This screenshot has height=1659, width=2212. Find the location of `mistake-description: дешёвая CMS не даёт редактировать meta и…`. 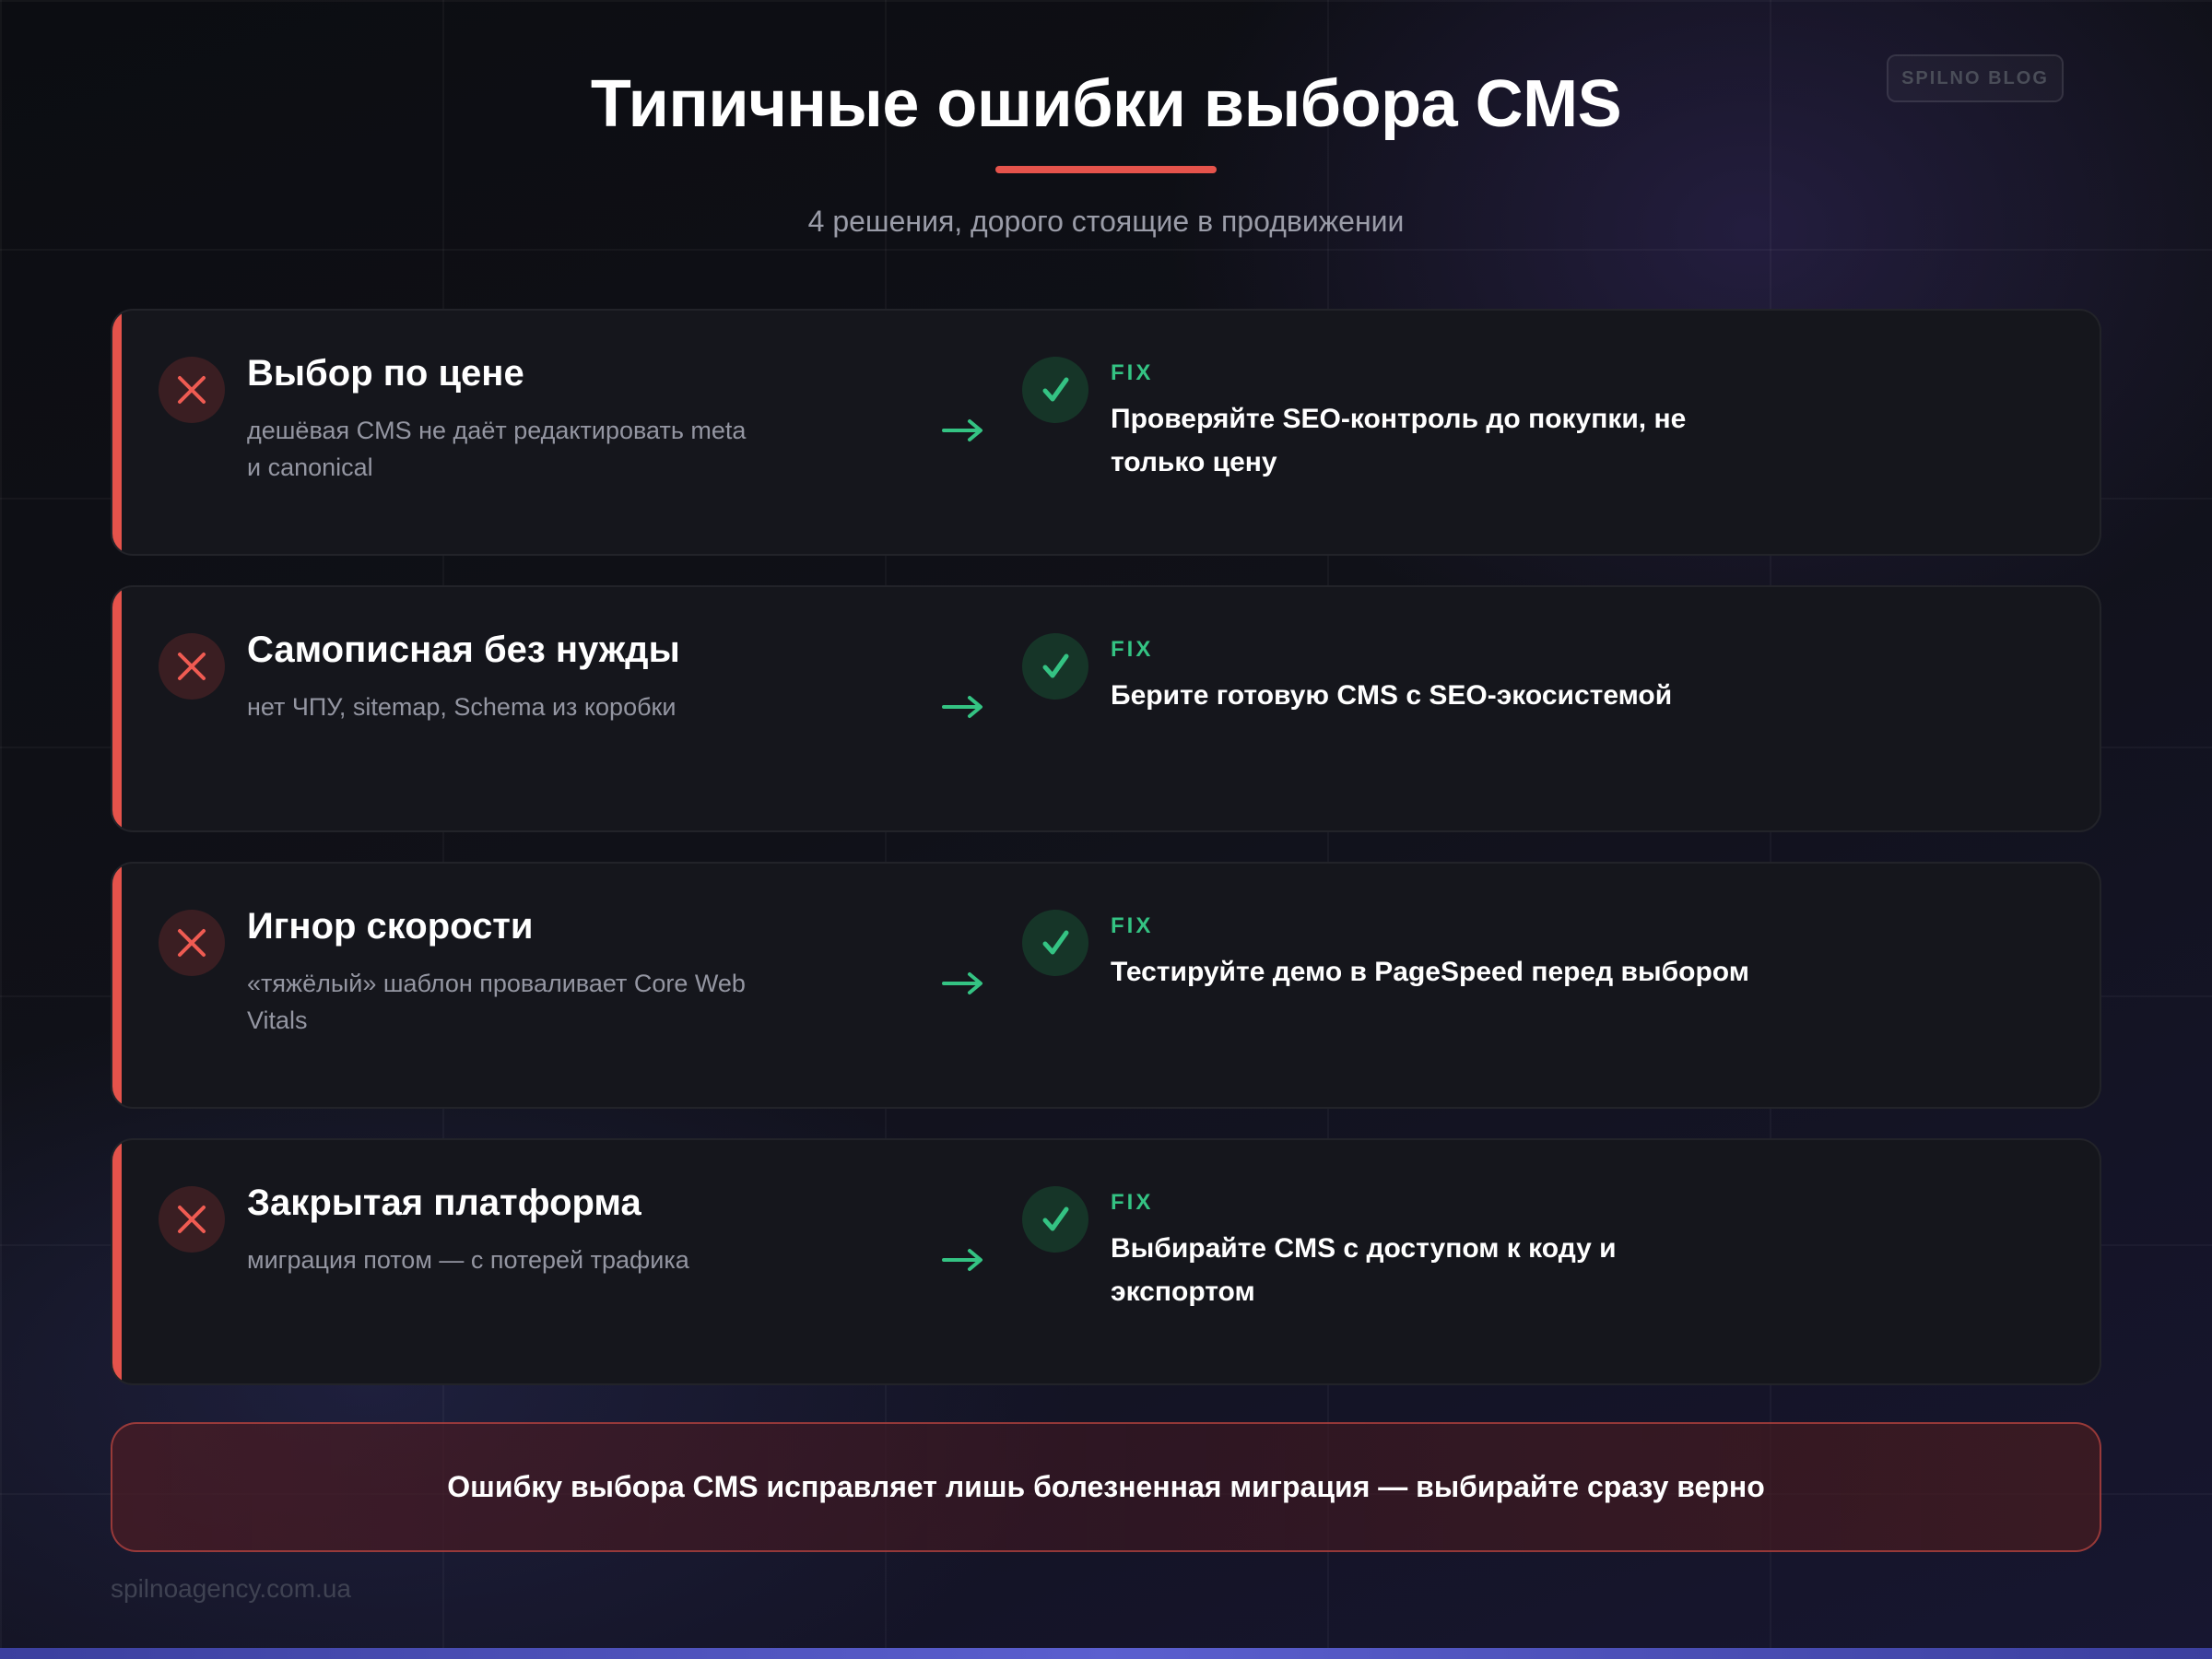

mistake-description: дешёвая CMS не даёт редактировать meta и… is located at coordinates (497, 449).